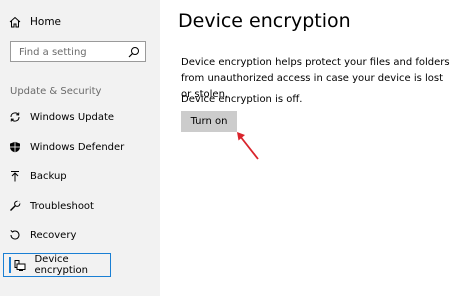  Describe the element at coordinates (10, 265) in the screenshot. I see `selection-indicator` at that location.